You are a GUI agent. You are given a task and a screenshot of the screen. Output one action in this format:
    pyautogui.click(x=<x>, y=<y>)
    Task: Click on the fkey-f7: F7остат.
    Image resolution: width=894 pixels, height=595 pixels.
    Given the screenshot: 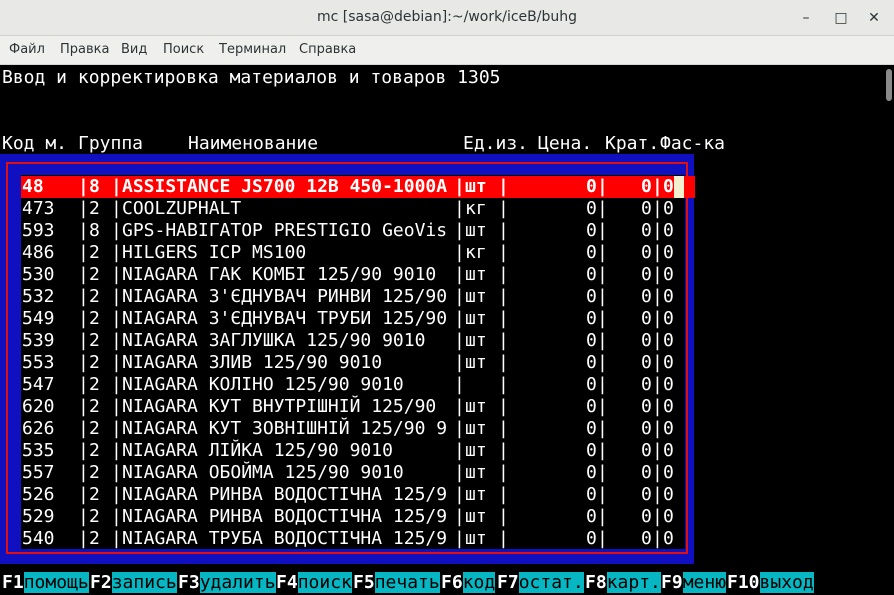 What is the action you would take?
    pyautogui.click(x=540, y=583)
    